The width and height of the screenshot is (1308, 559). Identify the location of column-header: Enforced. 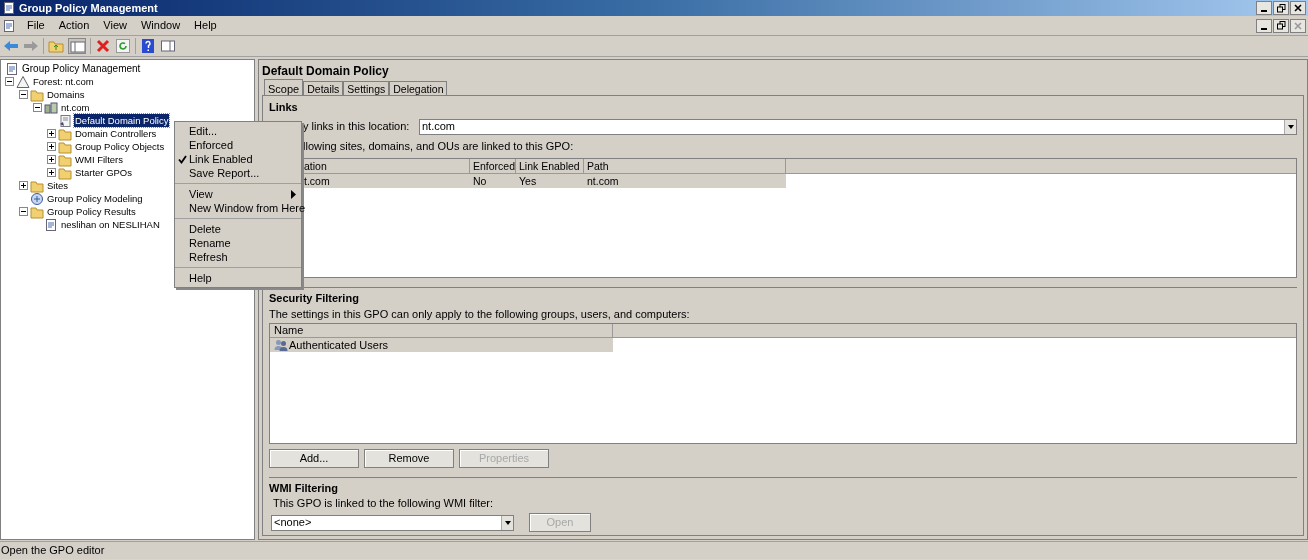
(493, 166).